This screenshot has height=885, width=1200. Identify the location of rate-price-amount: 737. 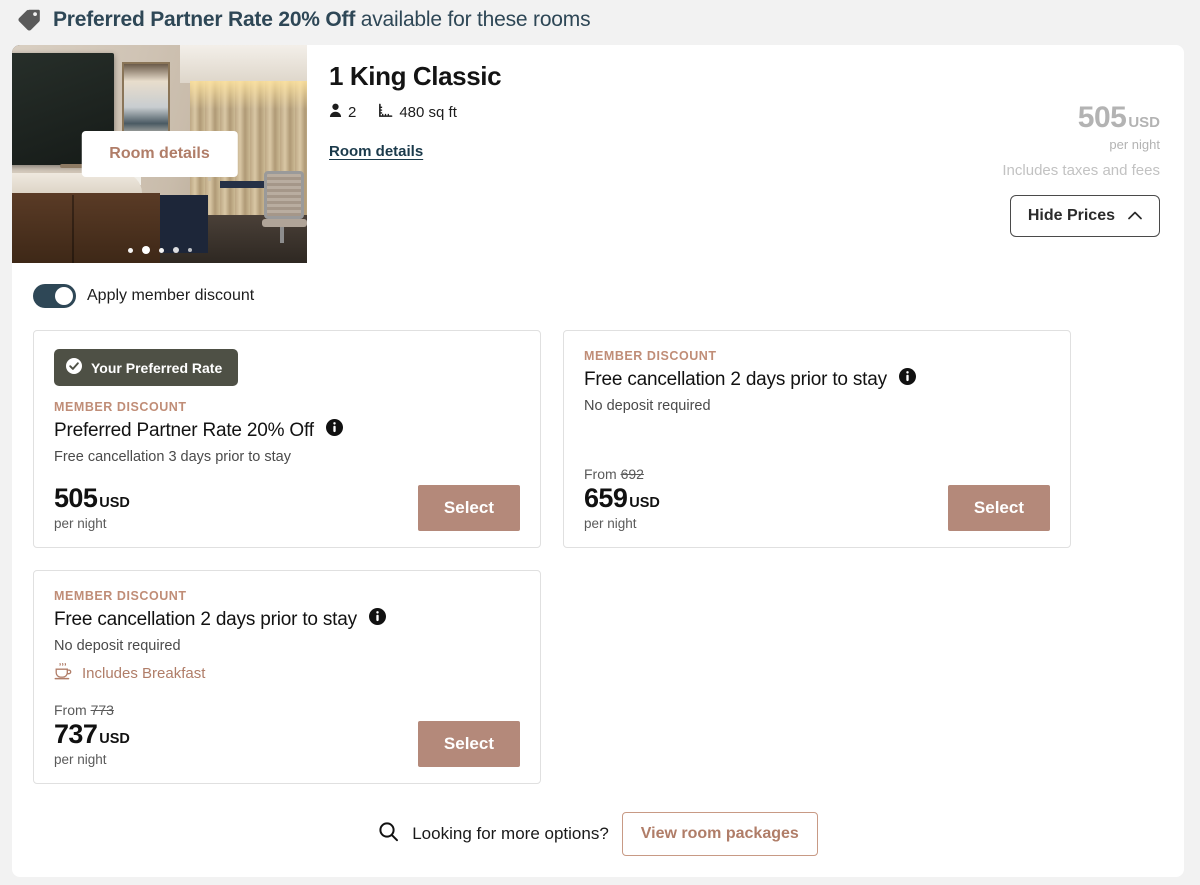
(76, 734).